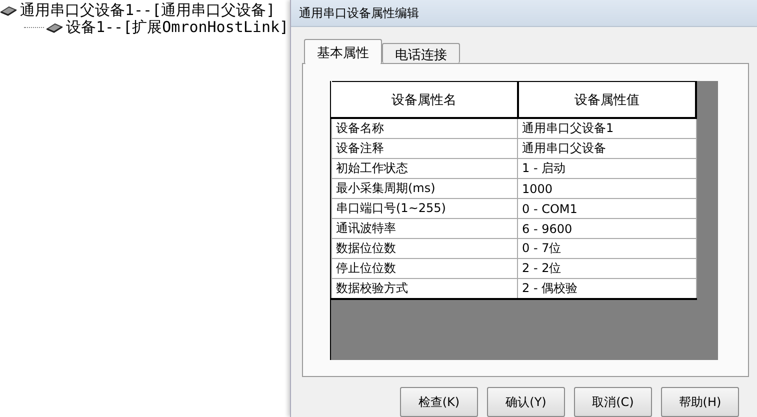  What do you see at coordinates (359, 13) in the screenshot?
I see `window-title: 通用串口设备属性编辑` at bounding box center [359, 13].